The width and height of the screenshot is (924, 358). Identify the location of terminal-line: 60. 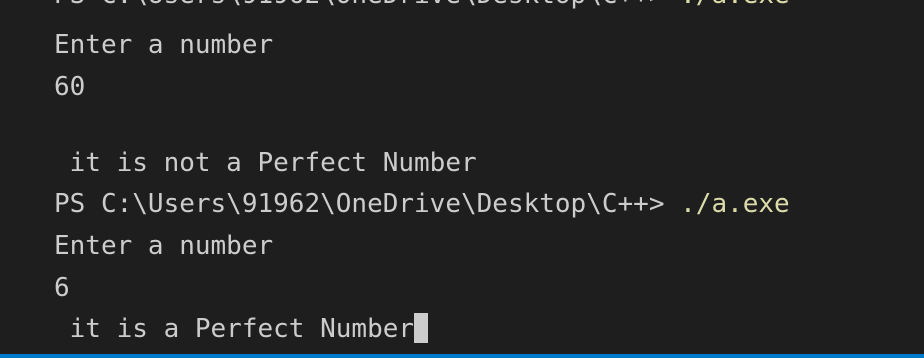
(70, 87).